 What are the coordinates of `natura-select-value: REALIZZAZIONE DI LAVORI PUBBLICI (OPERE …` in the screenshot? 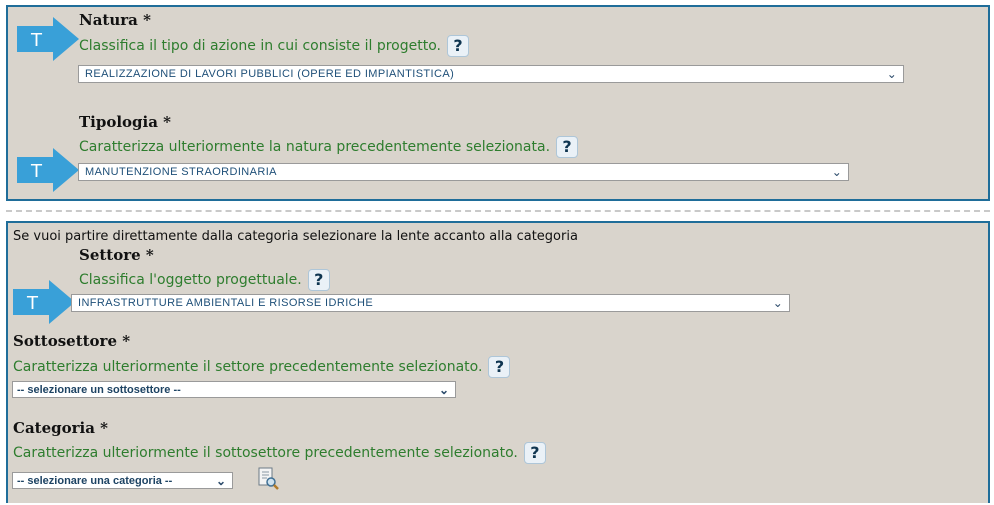 It's located at (270, 74).